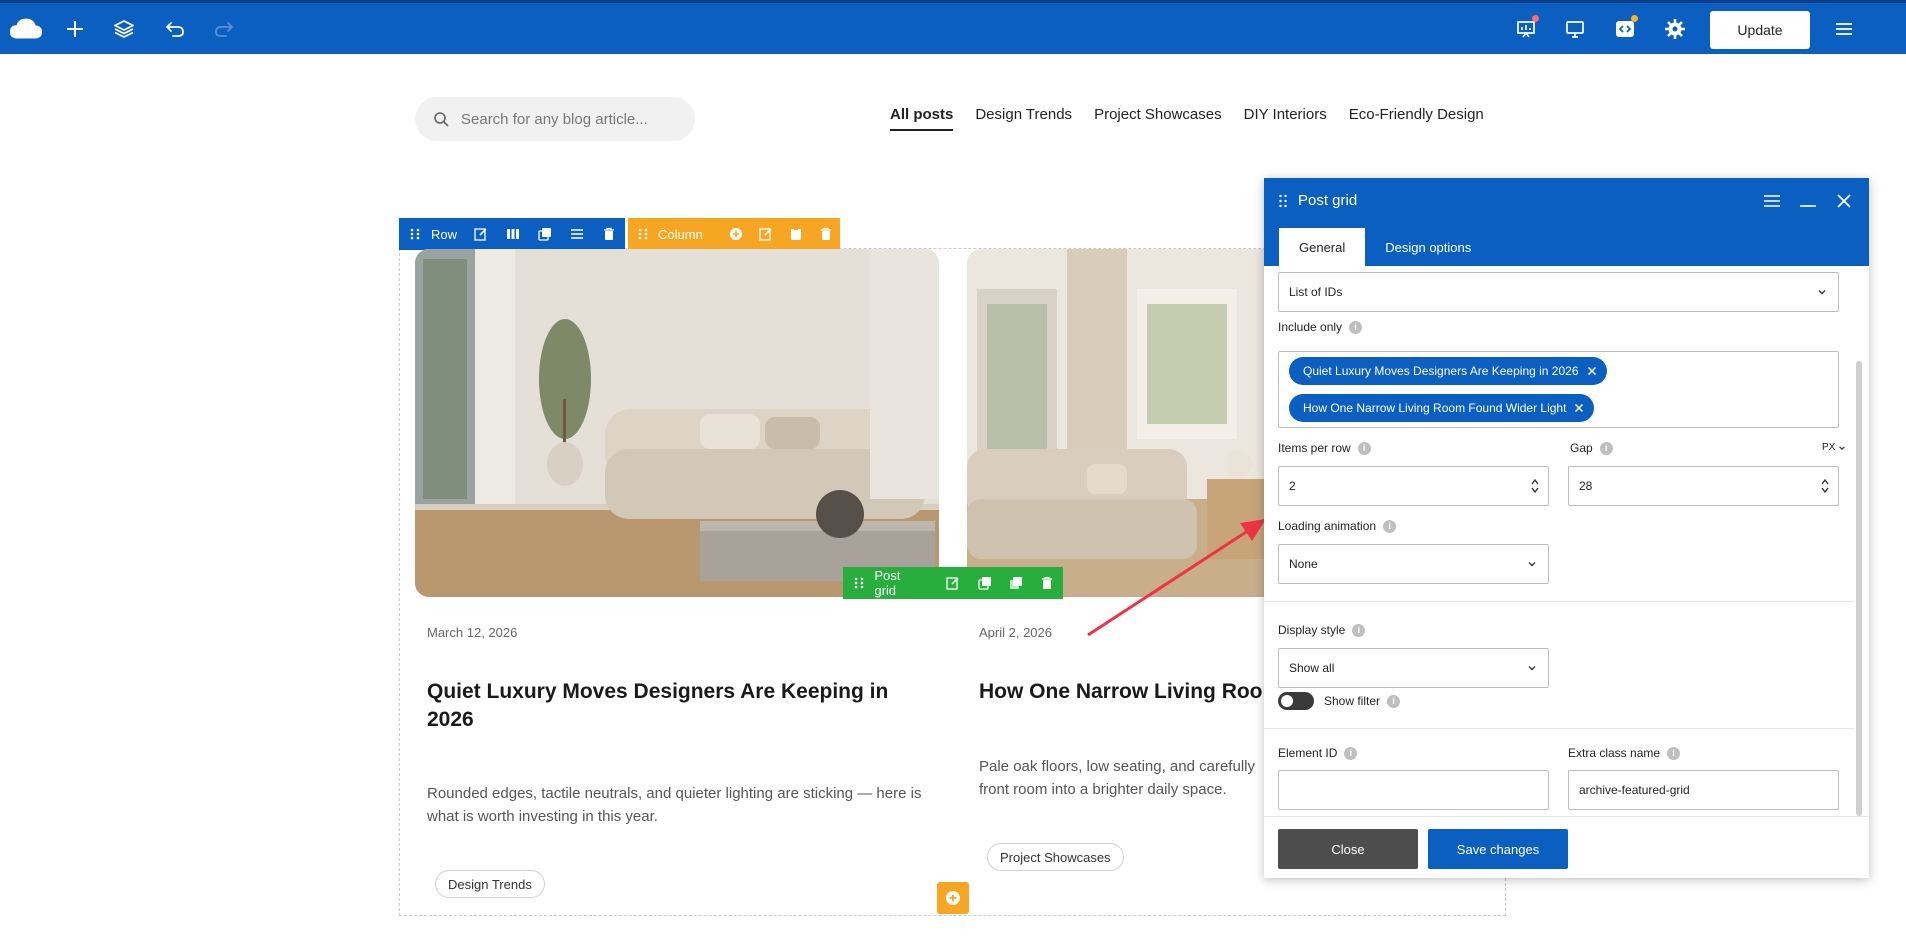 The width and height of the screenshot is (1906, 937). What do you see at coordinates (1296, 701) in the screenshot?
I see `show-filter-toggle` at bounding box center [1296, 701].